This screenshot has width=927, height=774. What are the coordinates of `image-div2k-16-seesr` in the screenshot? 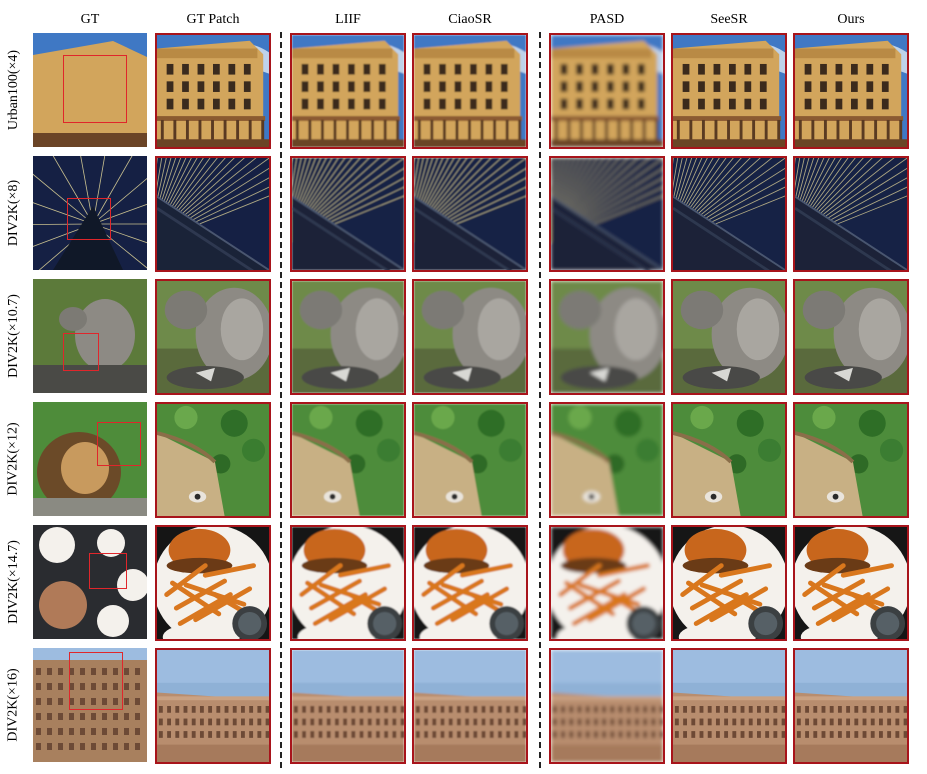 It's located at (729, 706).